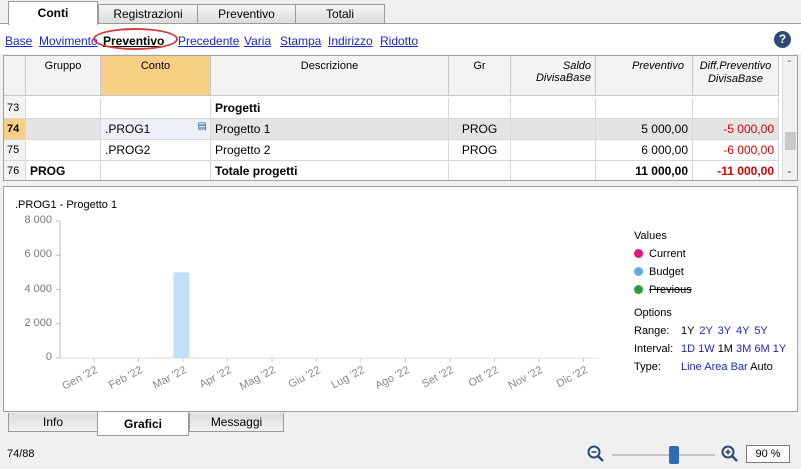  Describe the element at coordinates (644, 170) in the screenshot. I see `cell-preventivo: 11 000,00` at that location.